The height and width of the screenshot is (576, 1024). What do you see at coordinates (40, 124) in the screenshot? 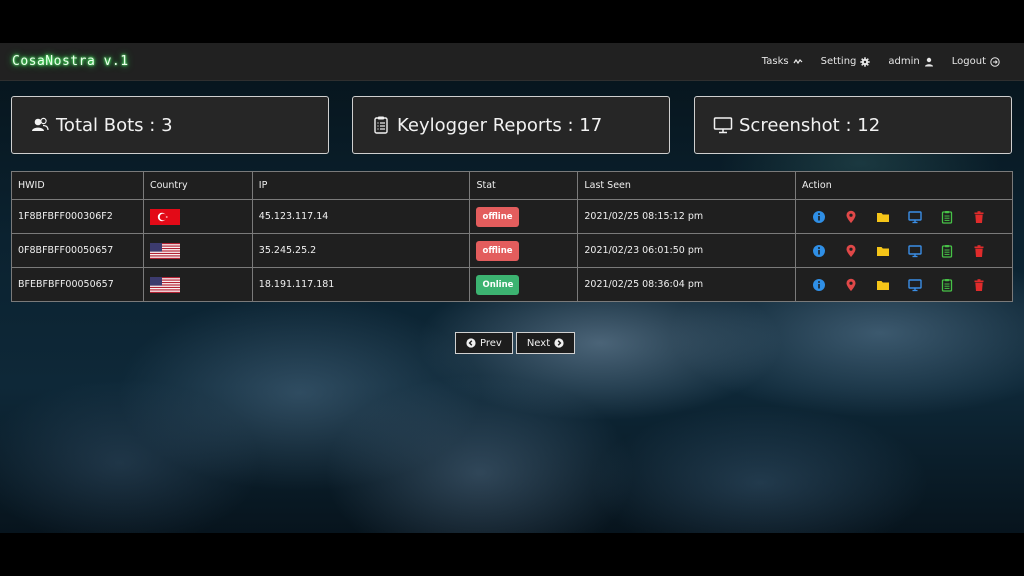
I see `users-icon` at bounding box center [40, 124].